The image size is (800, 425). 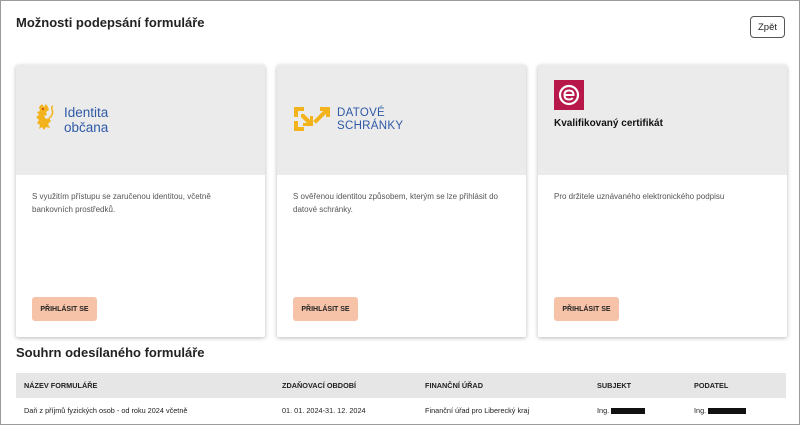 What do you see at coordinates (64, 309) in the screenshot?
I see `login-button-identita: PŘIHLÁSIT SE` at bounding box center [64, 309].